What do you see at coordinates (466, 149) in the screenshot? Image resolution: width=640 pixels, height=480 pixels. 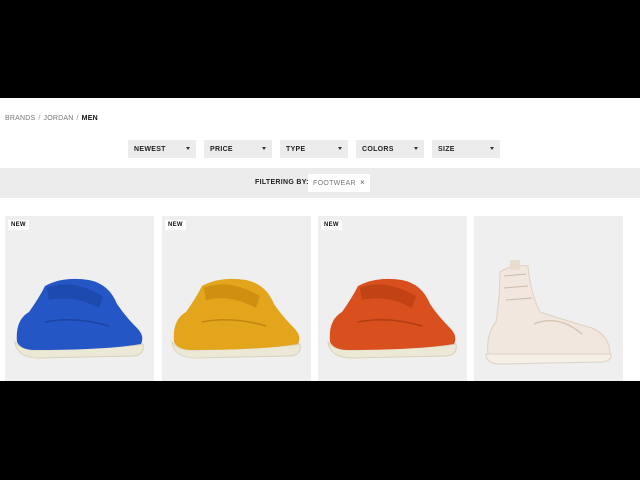 I see `size-dropdown: SIZE` at bounding box center [466, 149].